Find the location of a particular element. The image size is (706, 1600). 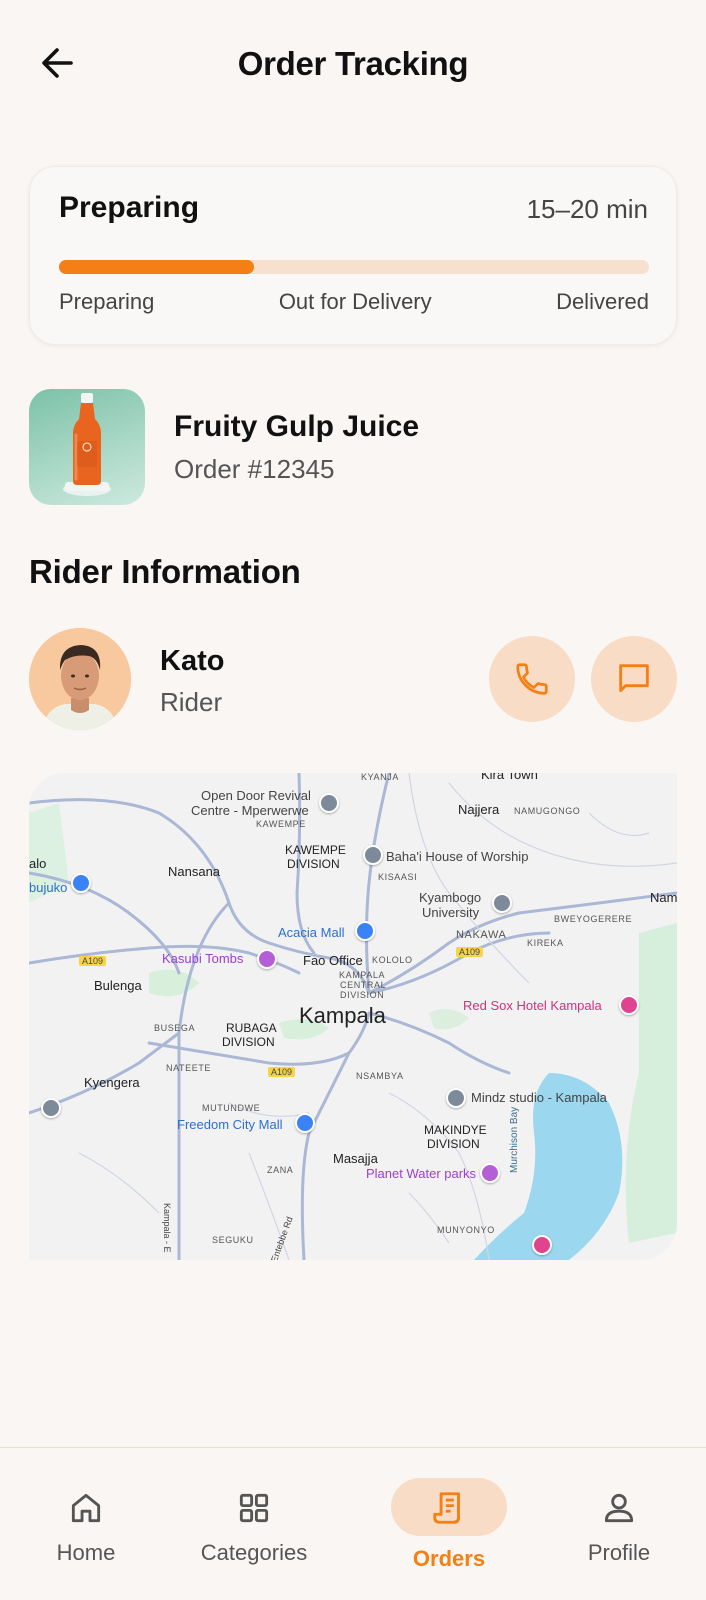

map-label-nakawa: NAKAWA is located at coordinates (481, 935).